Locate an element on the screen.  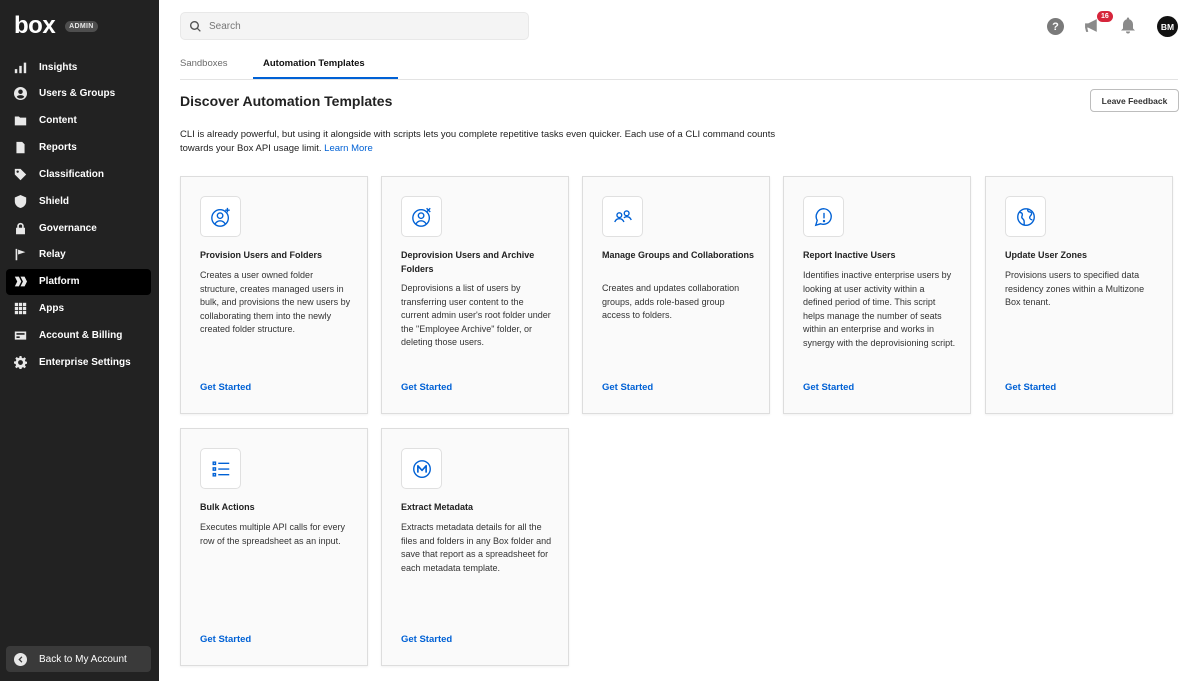
tab-automation-templates: Automation Templates is located at coordinates (325, 69).